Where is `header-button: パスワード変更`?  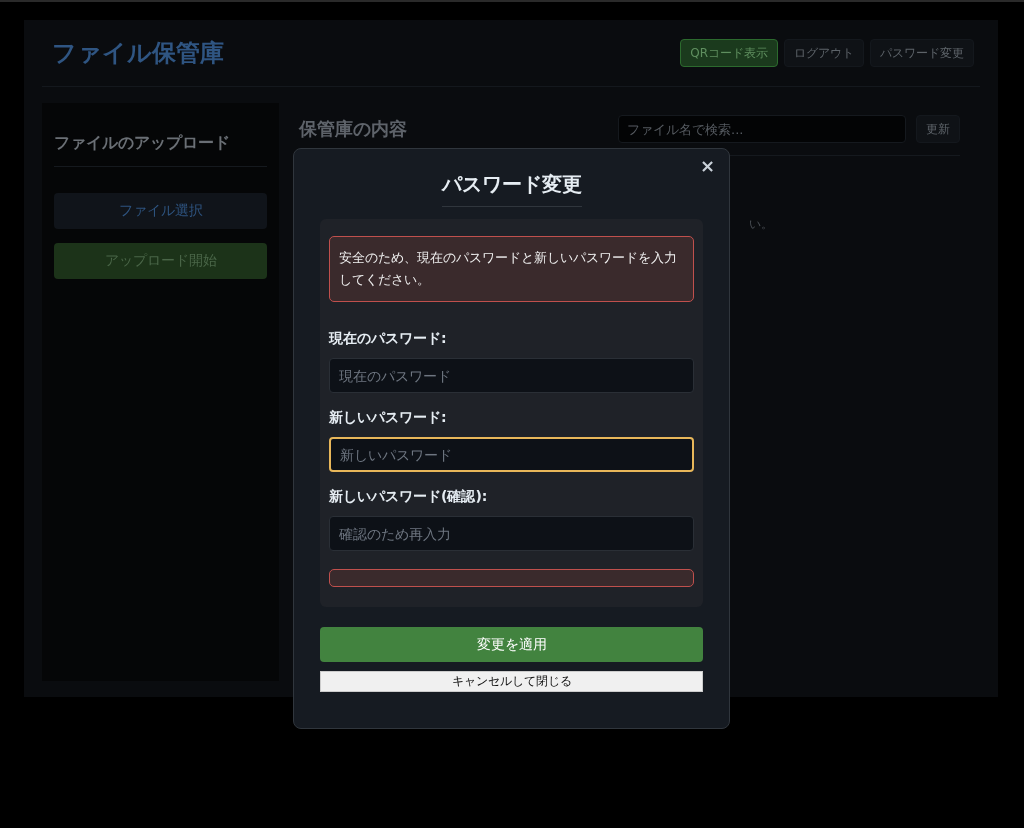 header-button: パスワード変更 is located at coordinates (922, 53).